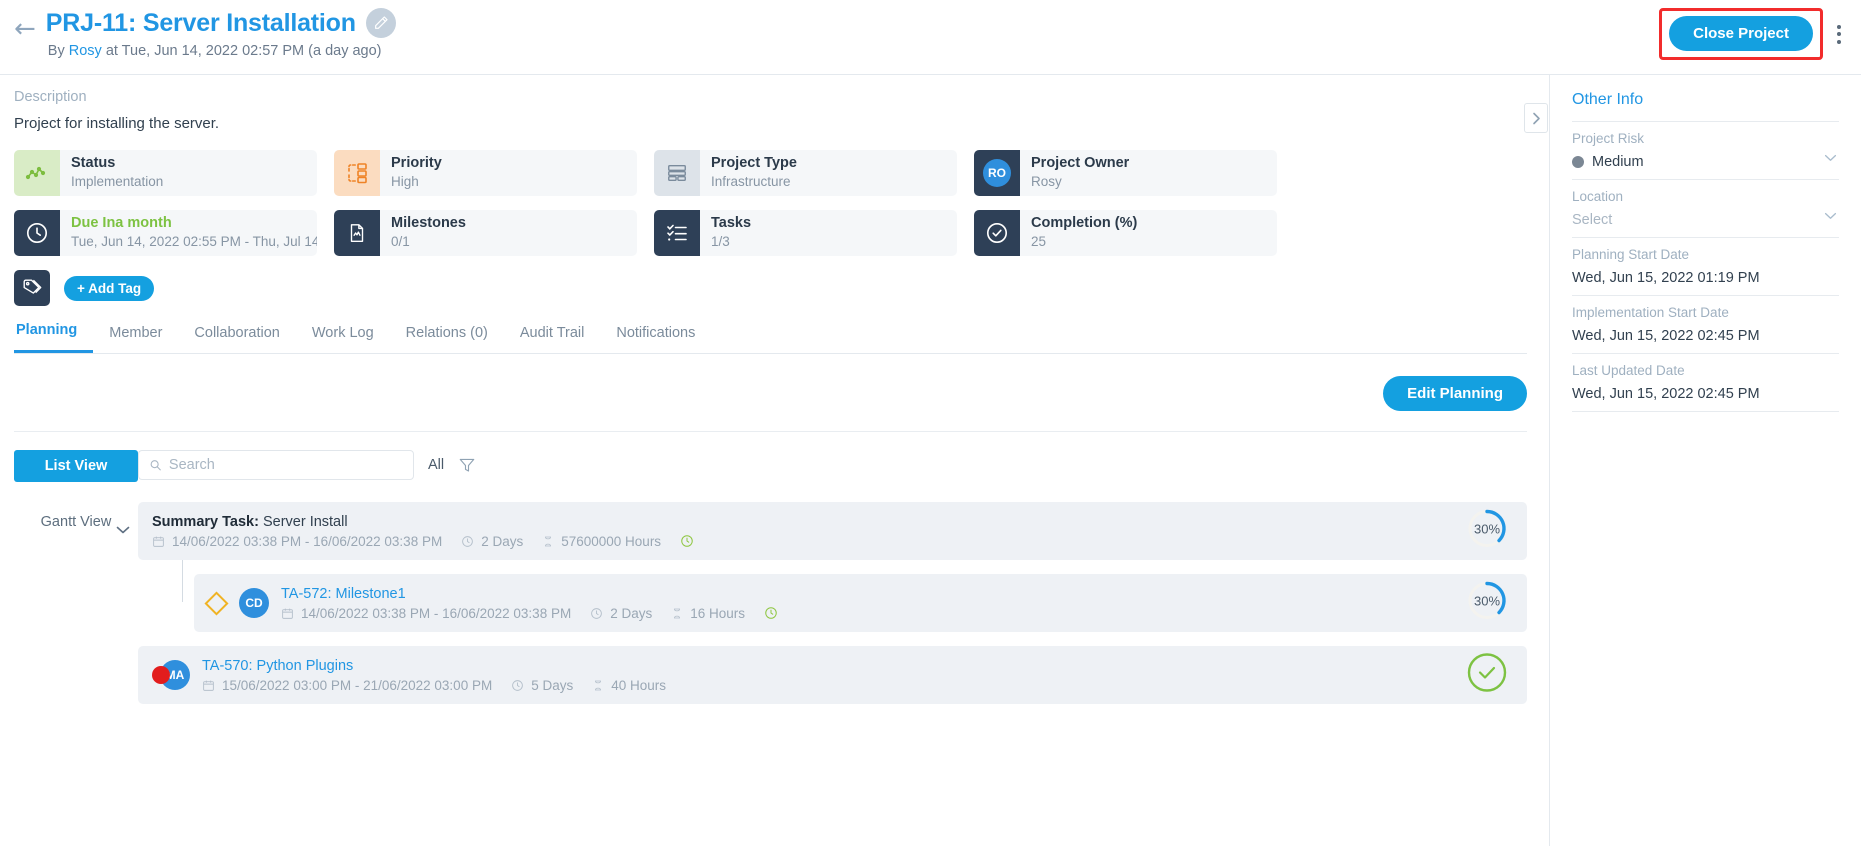  Describe the element at coordinates (856, 666) in the screenshot. I see `task-title: TA-570: Python Plugins` at that location.